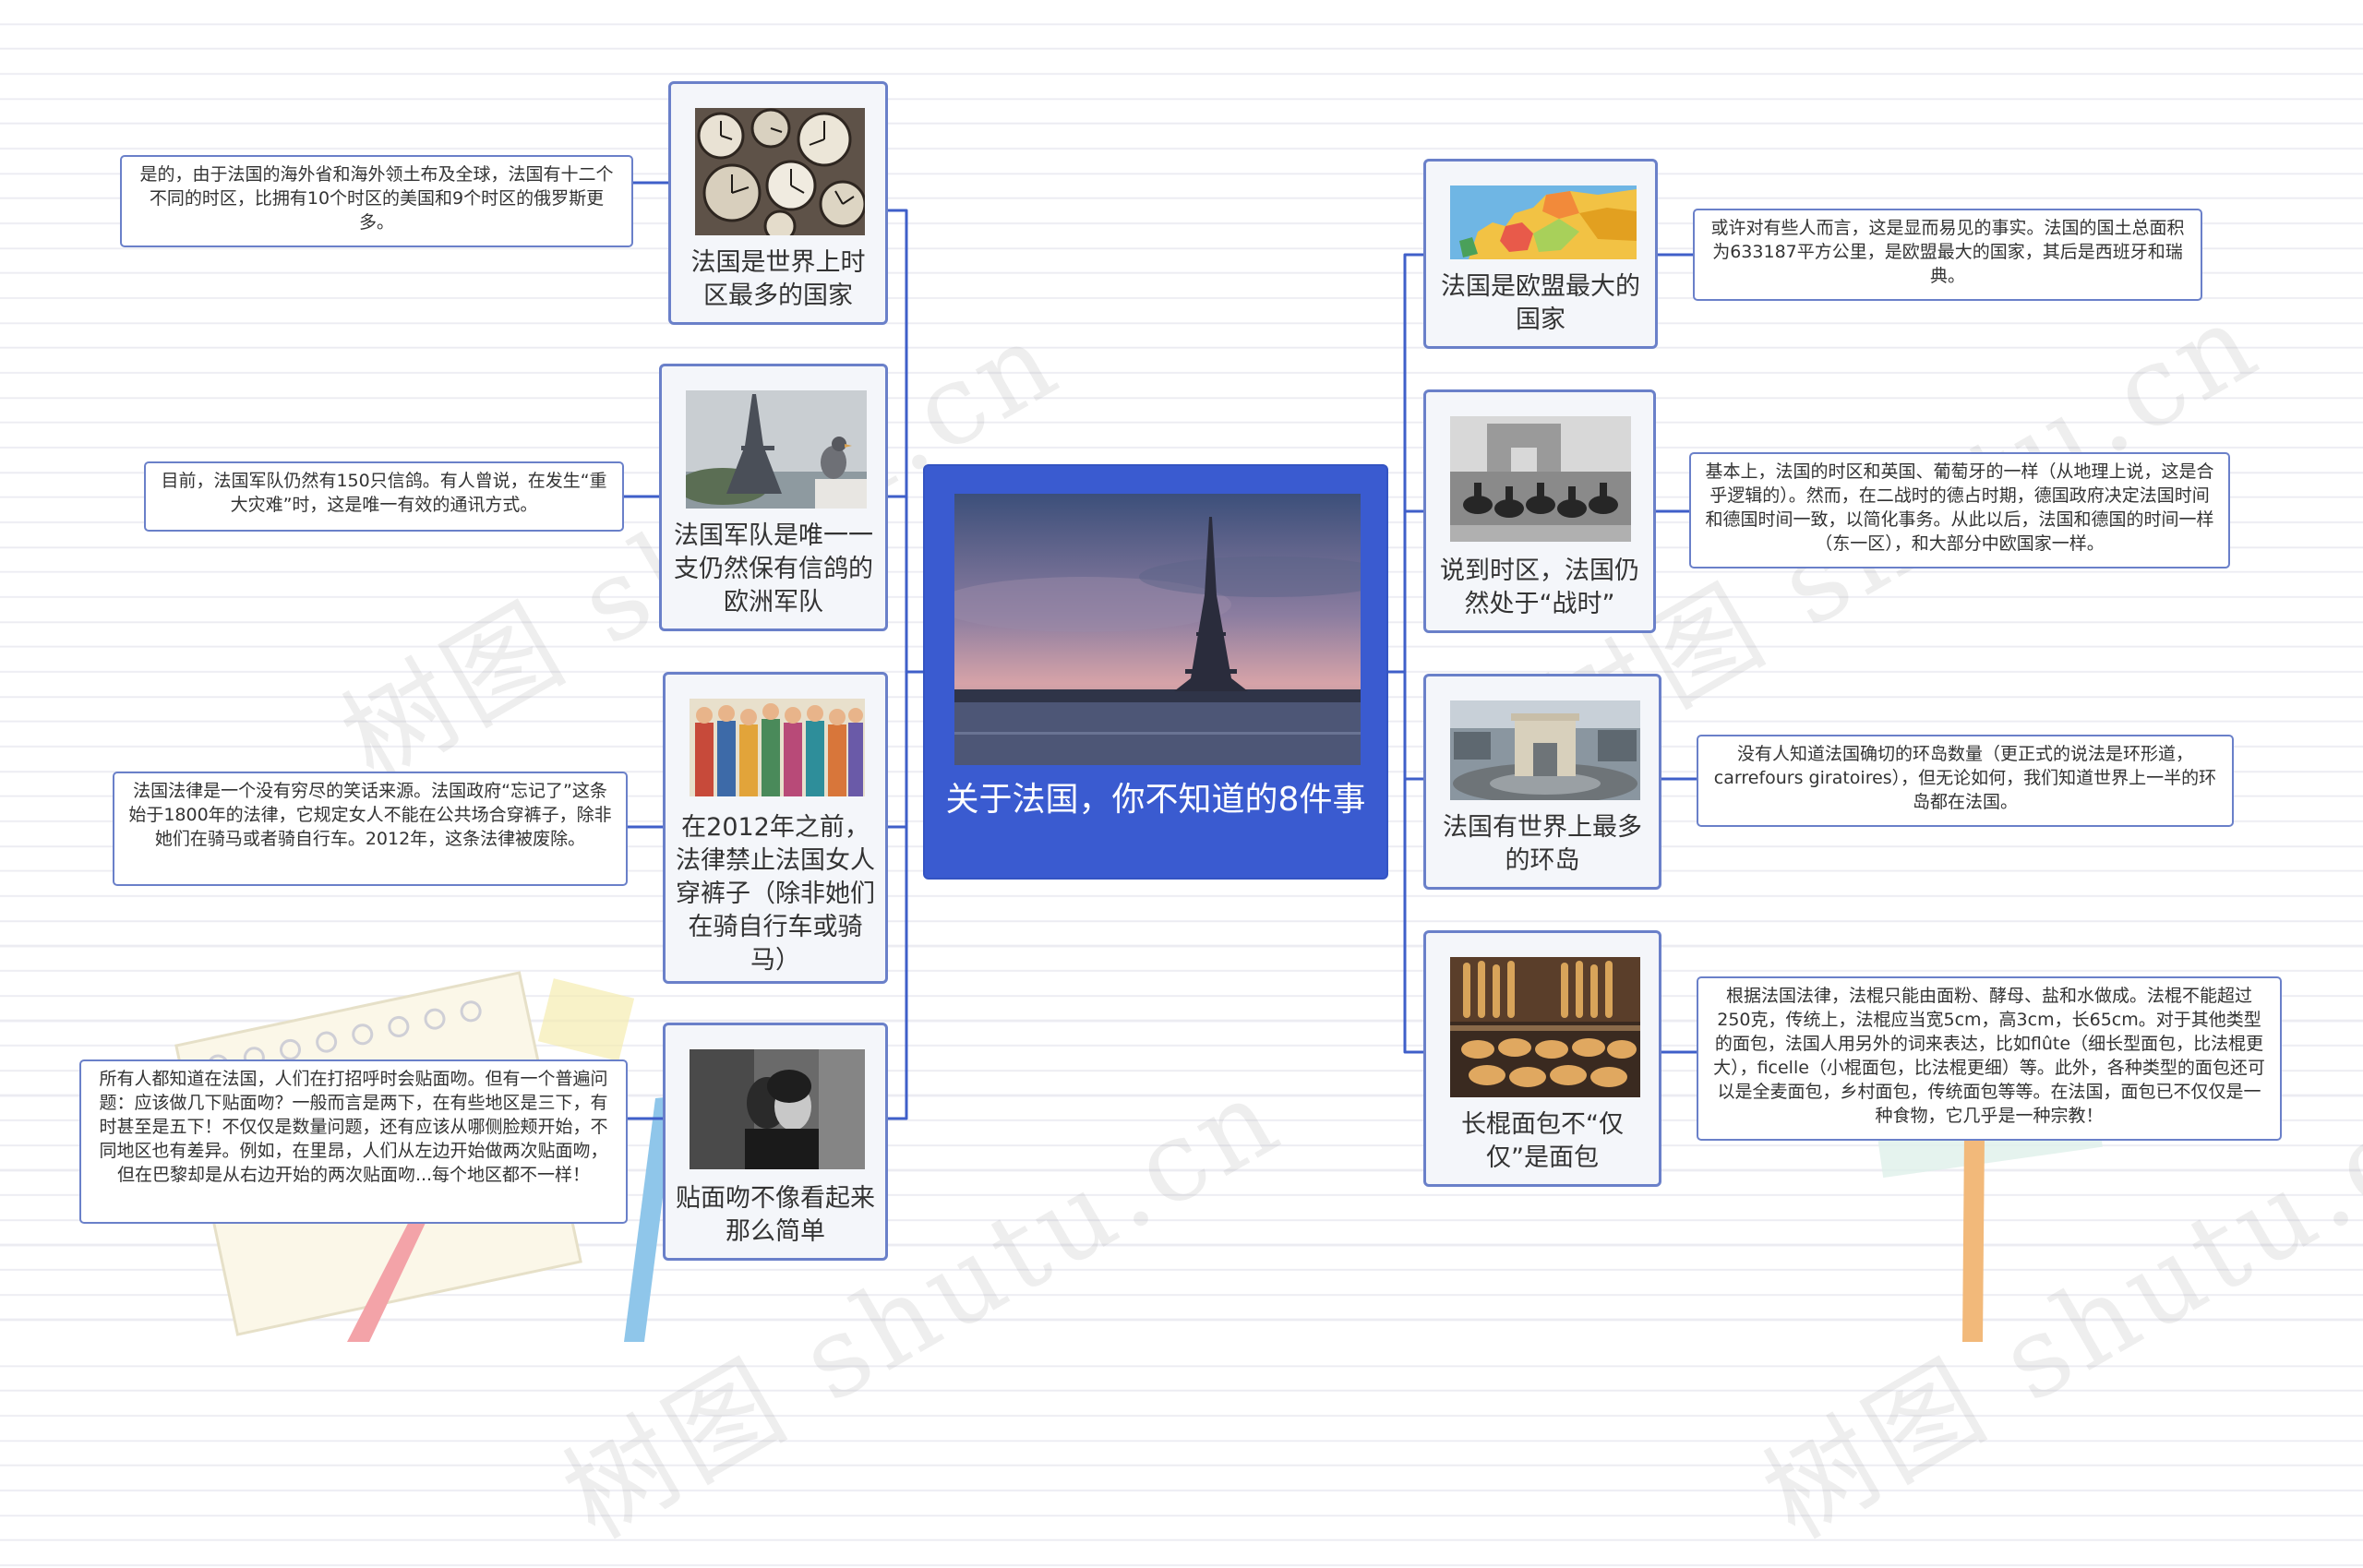 The height and width of the screenshot is (1568, 2363). I want to click on topic-kiss: 贴面吻不像看起来那么简单, so click(776, 1142).